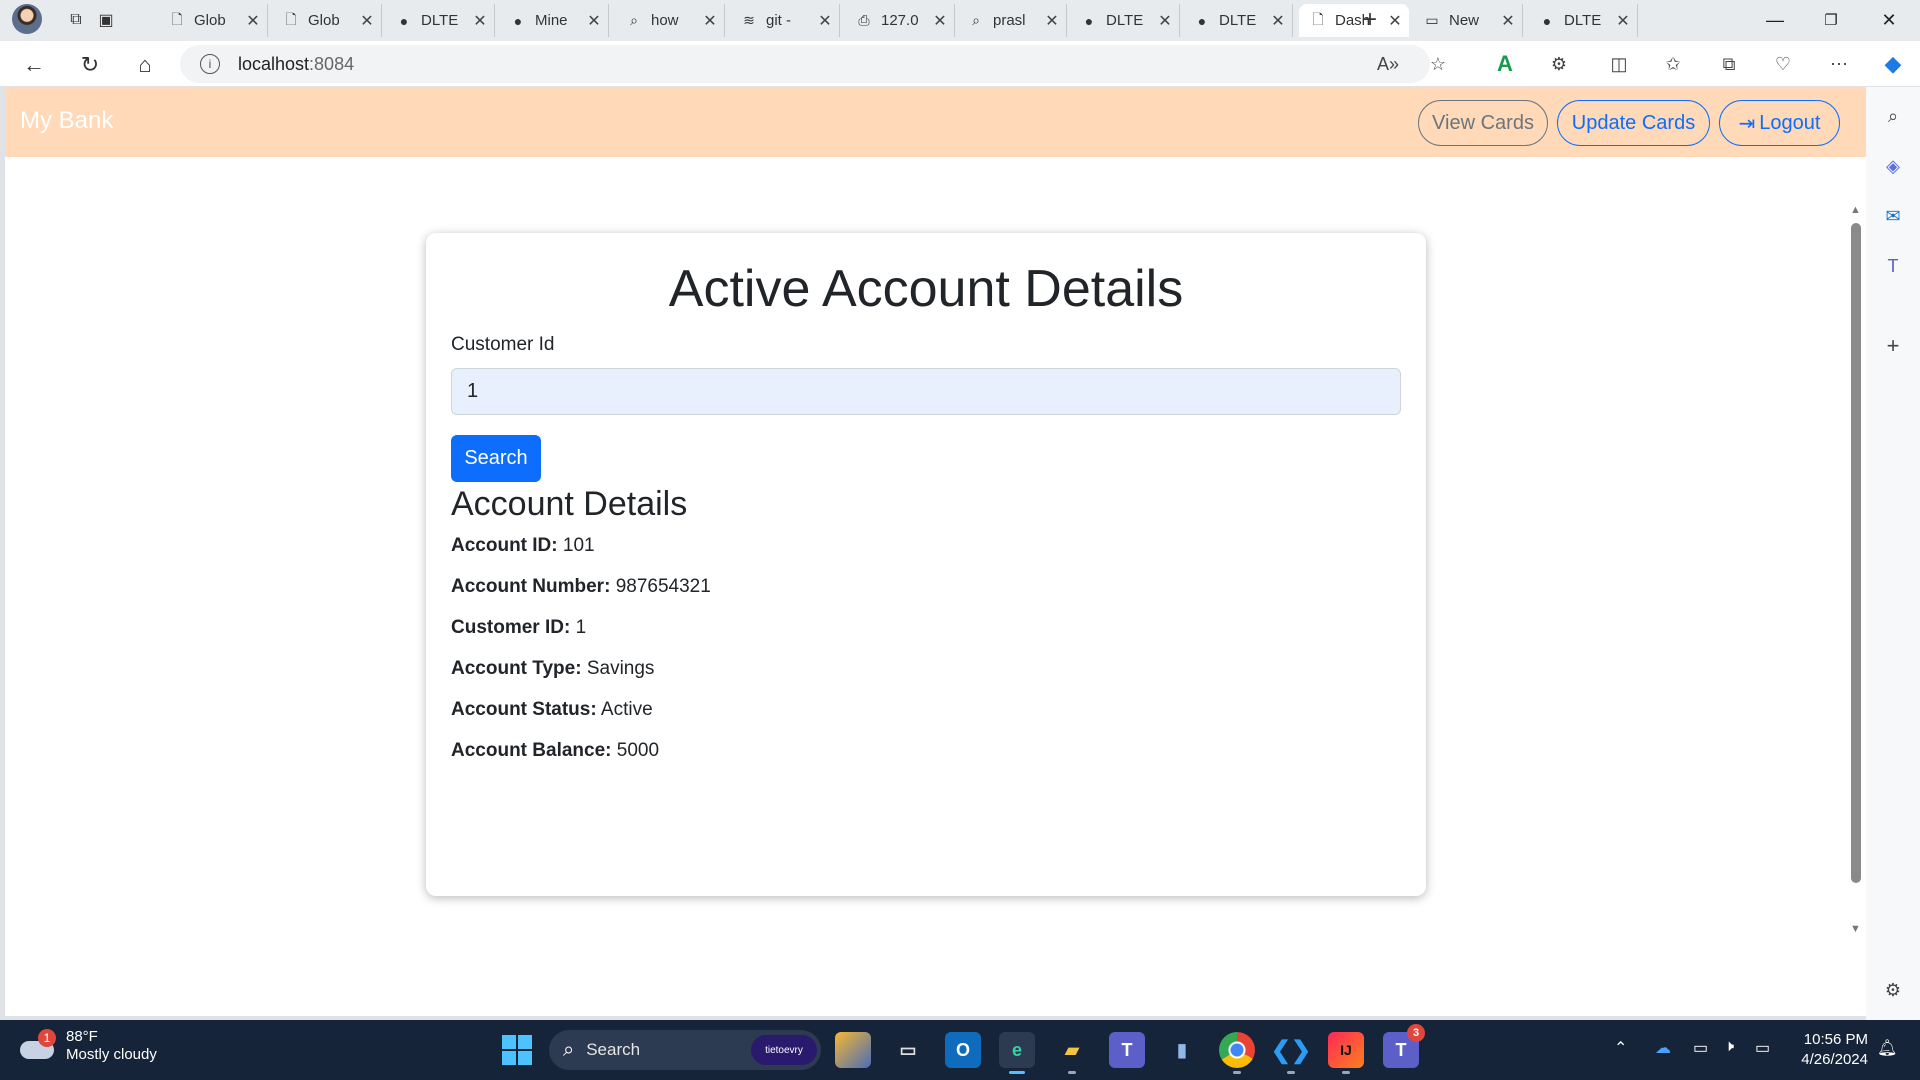 The height and width of the screenshot is (1080, 1920). I want to click on browser-tab: ≋ git - ✕, so click(785, 20).